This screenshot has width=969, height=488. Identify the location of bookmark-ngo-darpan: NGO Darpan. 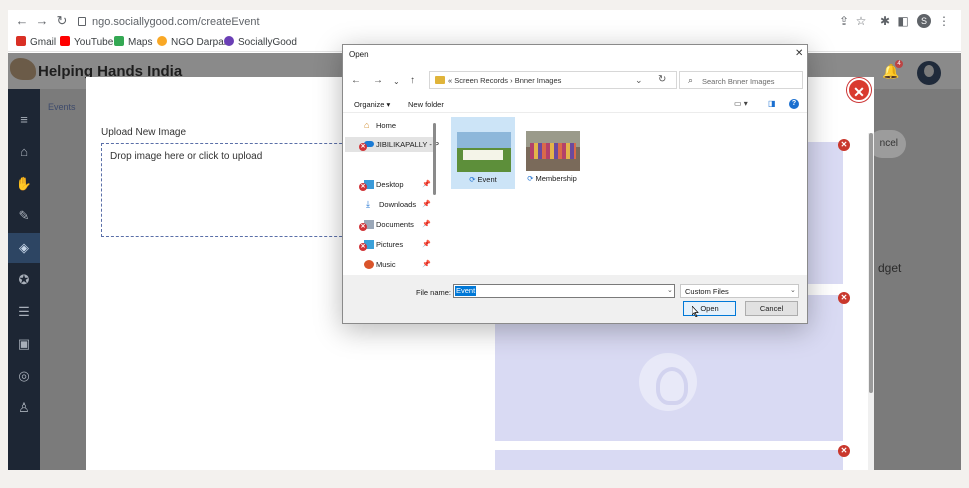
(193, 43).